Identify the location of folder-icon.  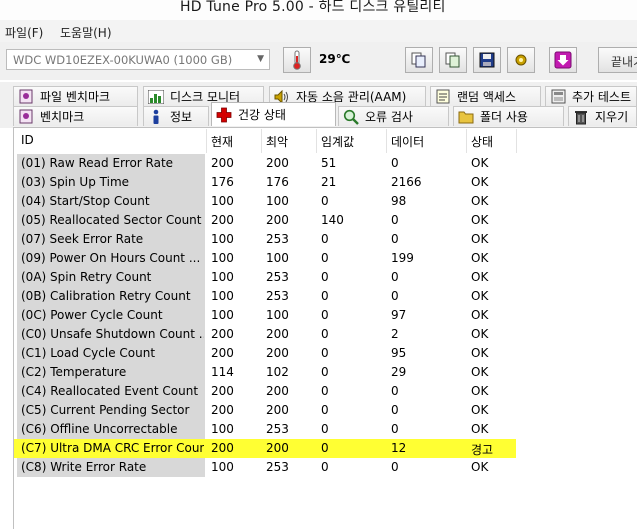
(466, 117).